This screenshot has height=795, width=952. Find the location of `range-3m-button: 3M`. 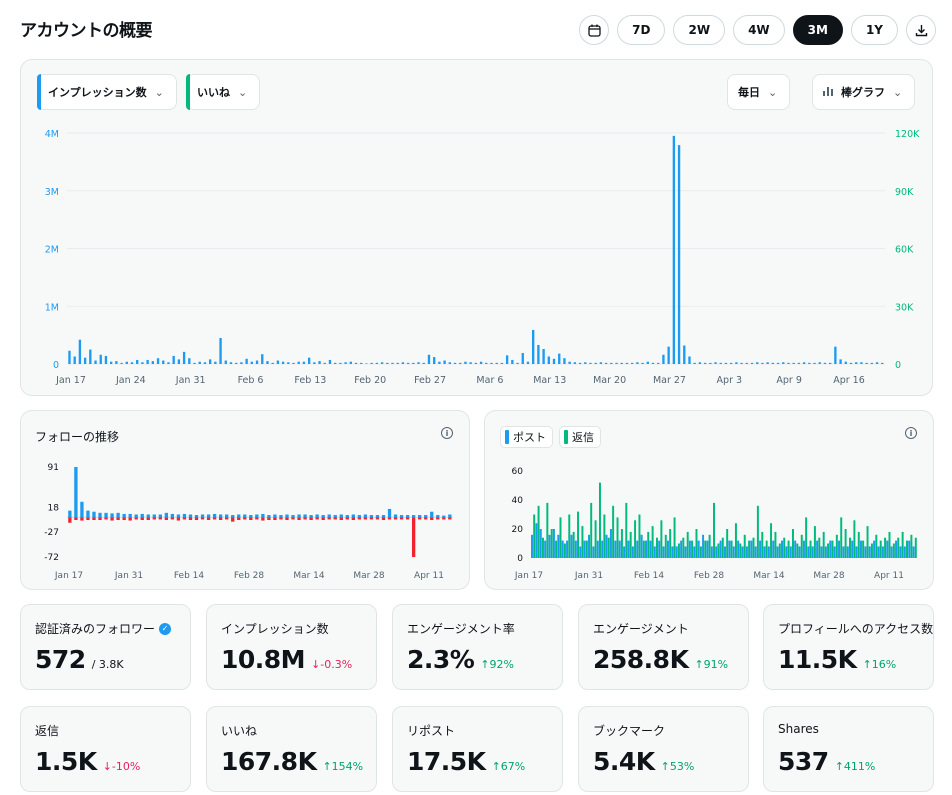

range-3m-button: 3M is located at coordinates (817, 30).